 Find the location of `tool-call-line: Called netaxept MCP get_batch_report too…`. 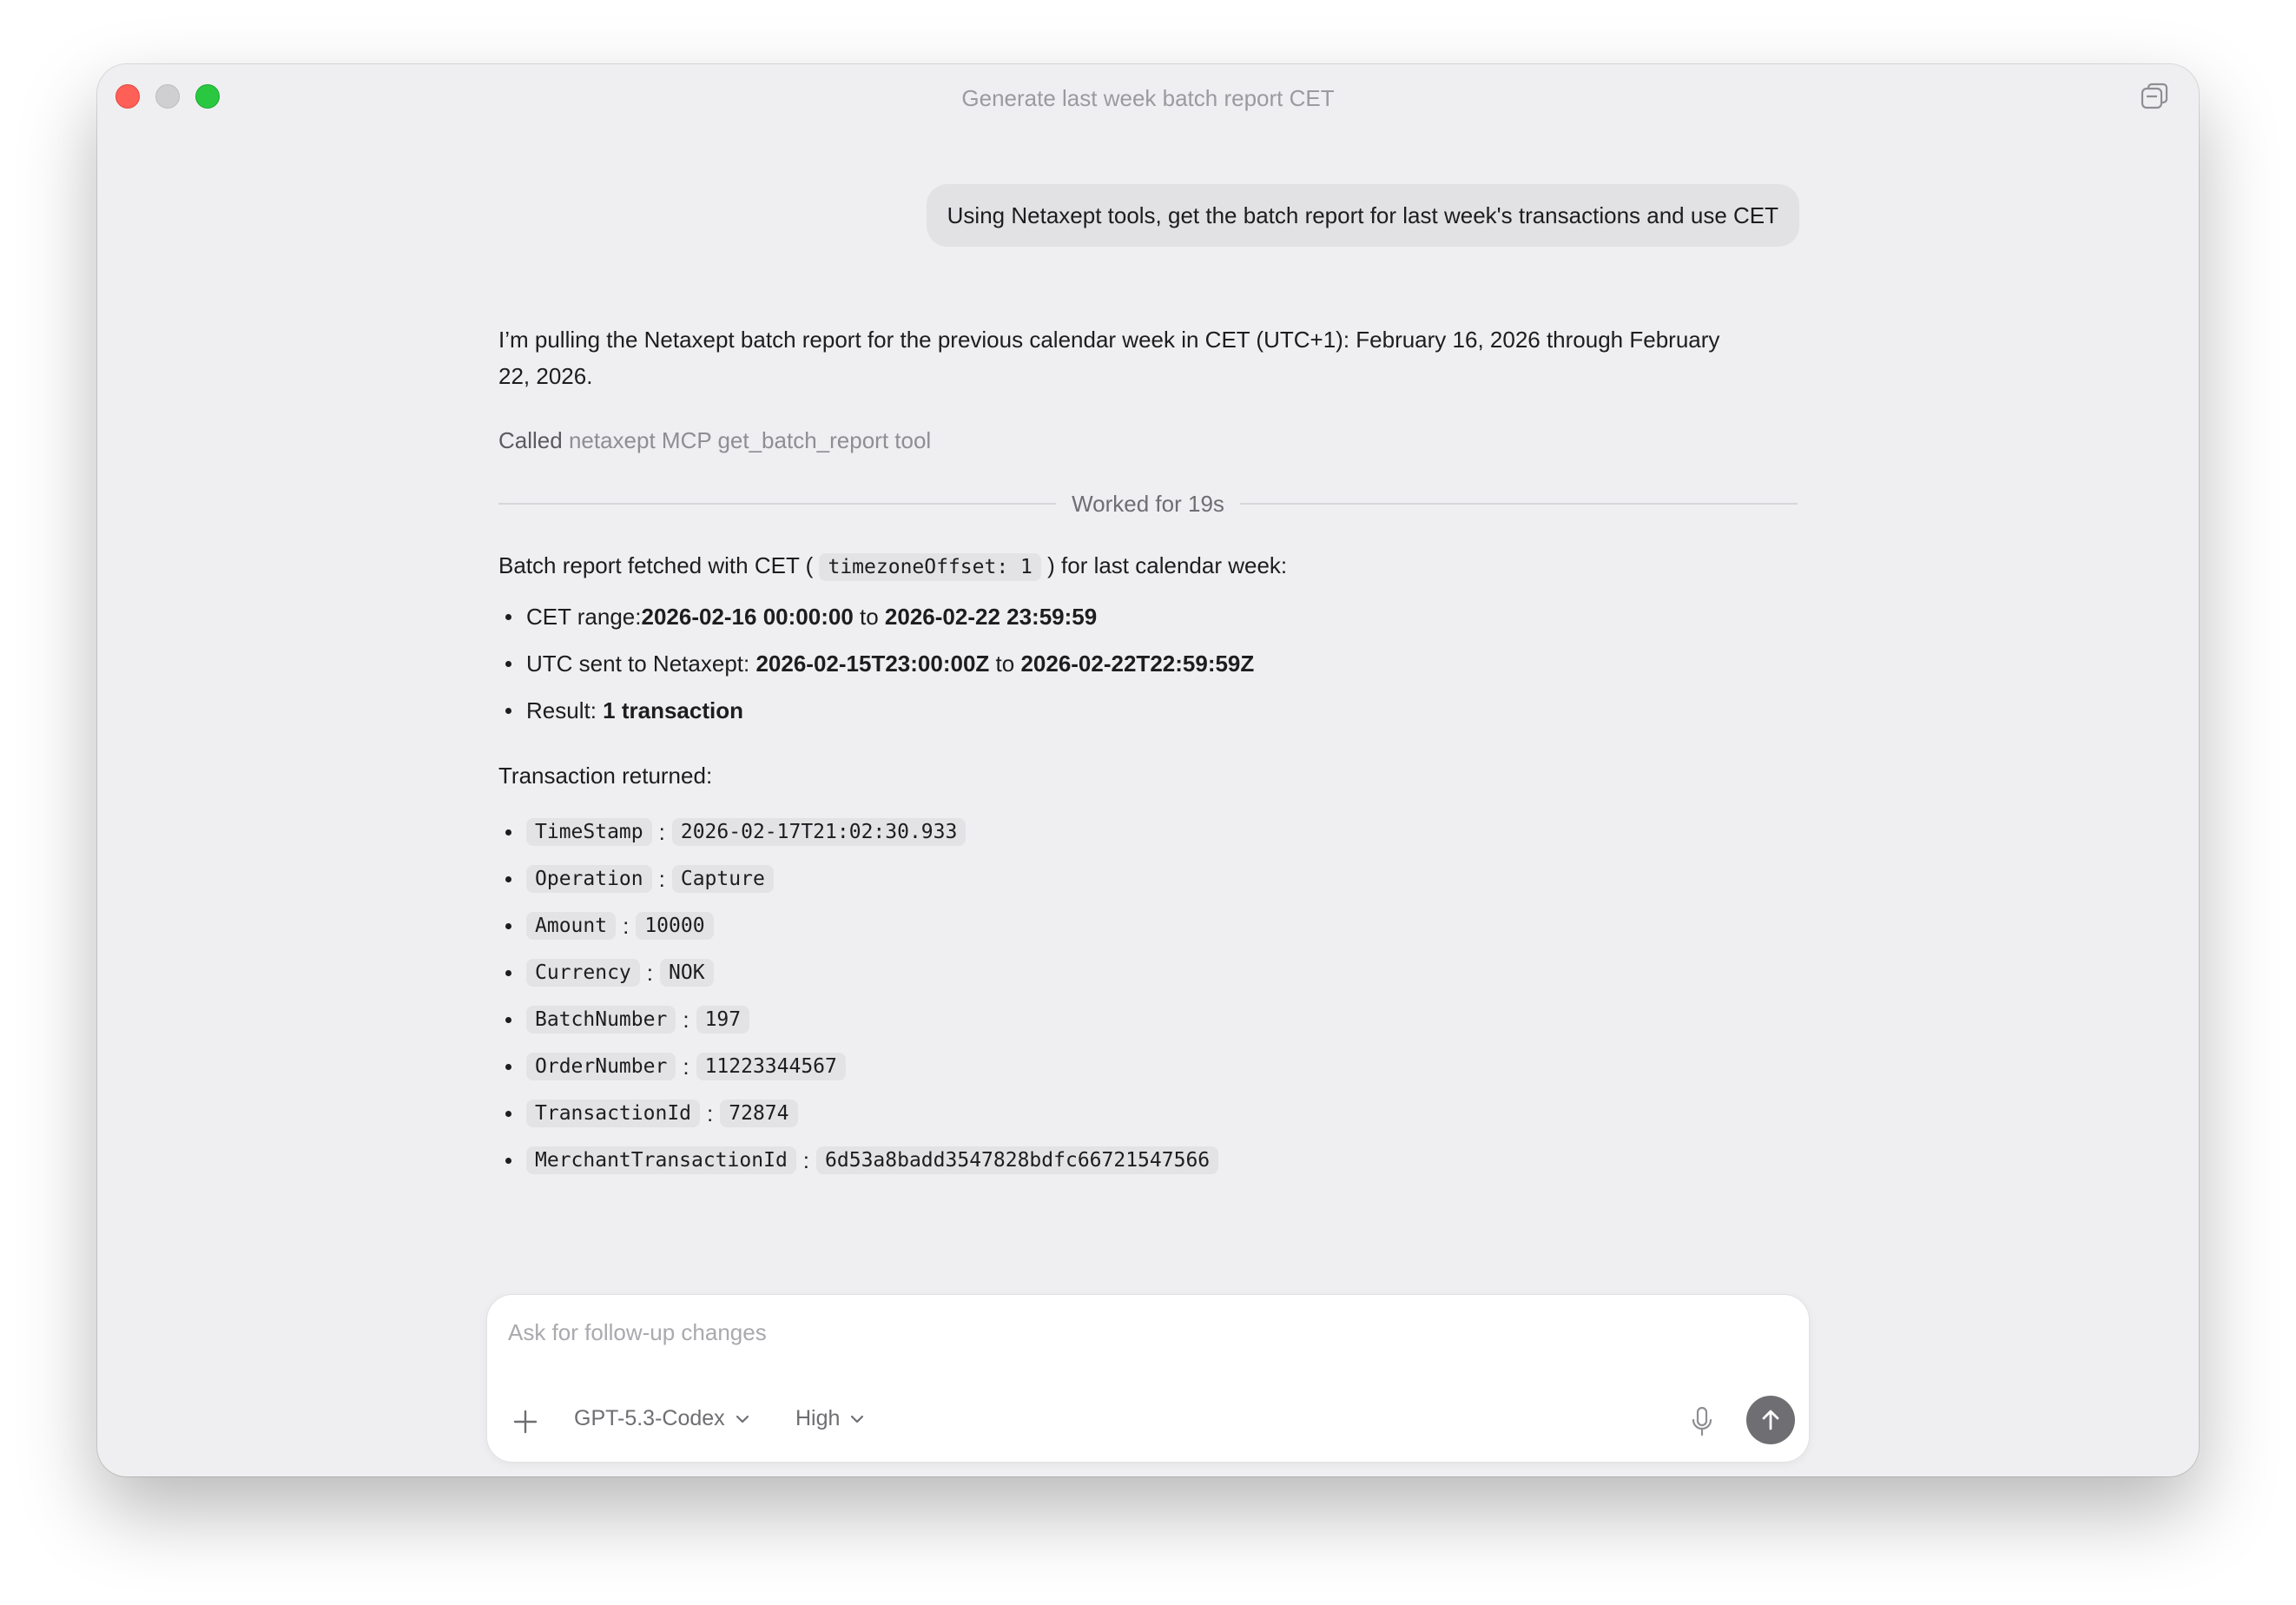

tool-call-line: Called netaxept MCP get_batch_report too… is located at coordinates (1150, 441).